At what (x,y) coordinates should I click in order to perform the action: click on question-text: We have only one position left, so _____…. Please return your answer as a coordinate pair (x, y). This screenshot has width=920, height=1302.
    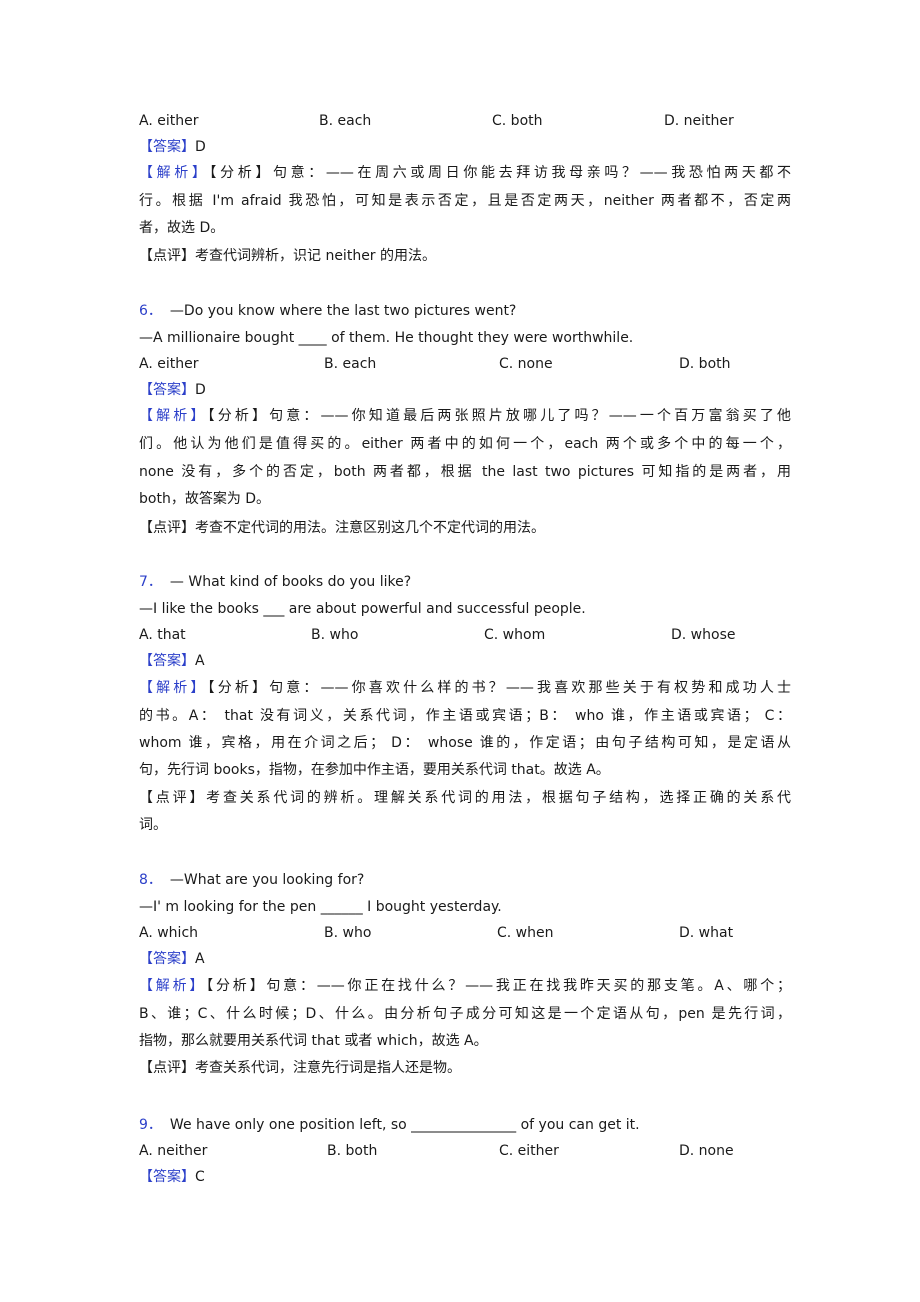
    Looking at the image, I should click on (404, 1125).